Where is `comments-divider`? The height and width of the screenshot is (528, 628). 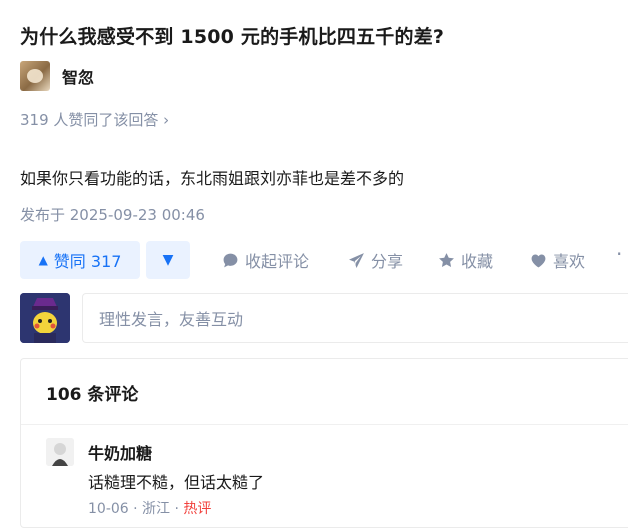
comments-divider is located at coordinates (324, 424).